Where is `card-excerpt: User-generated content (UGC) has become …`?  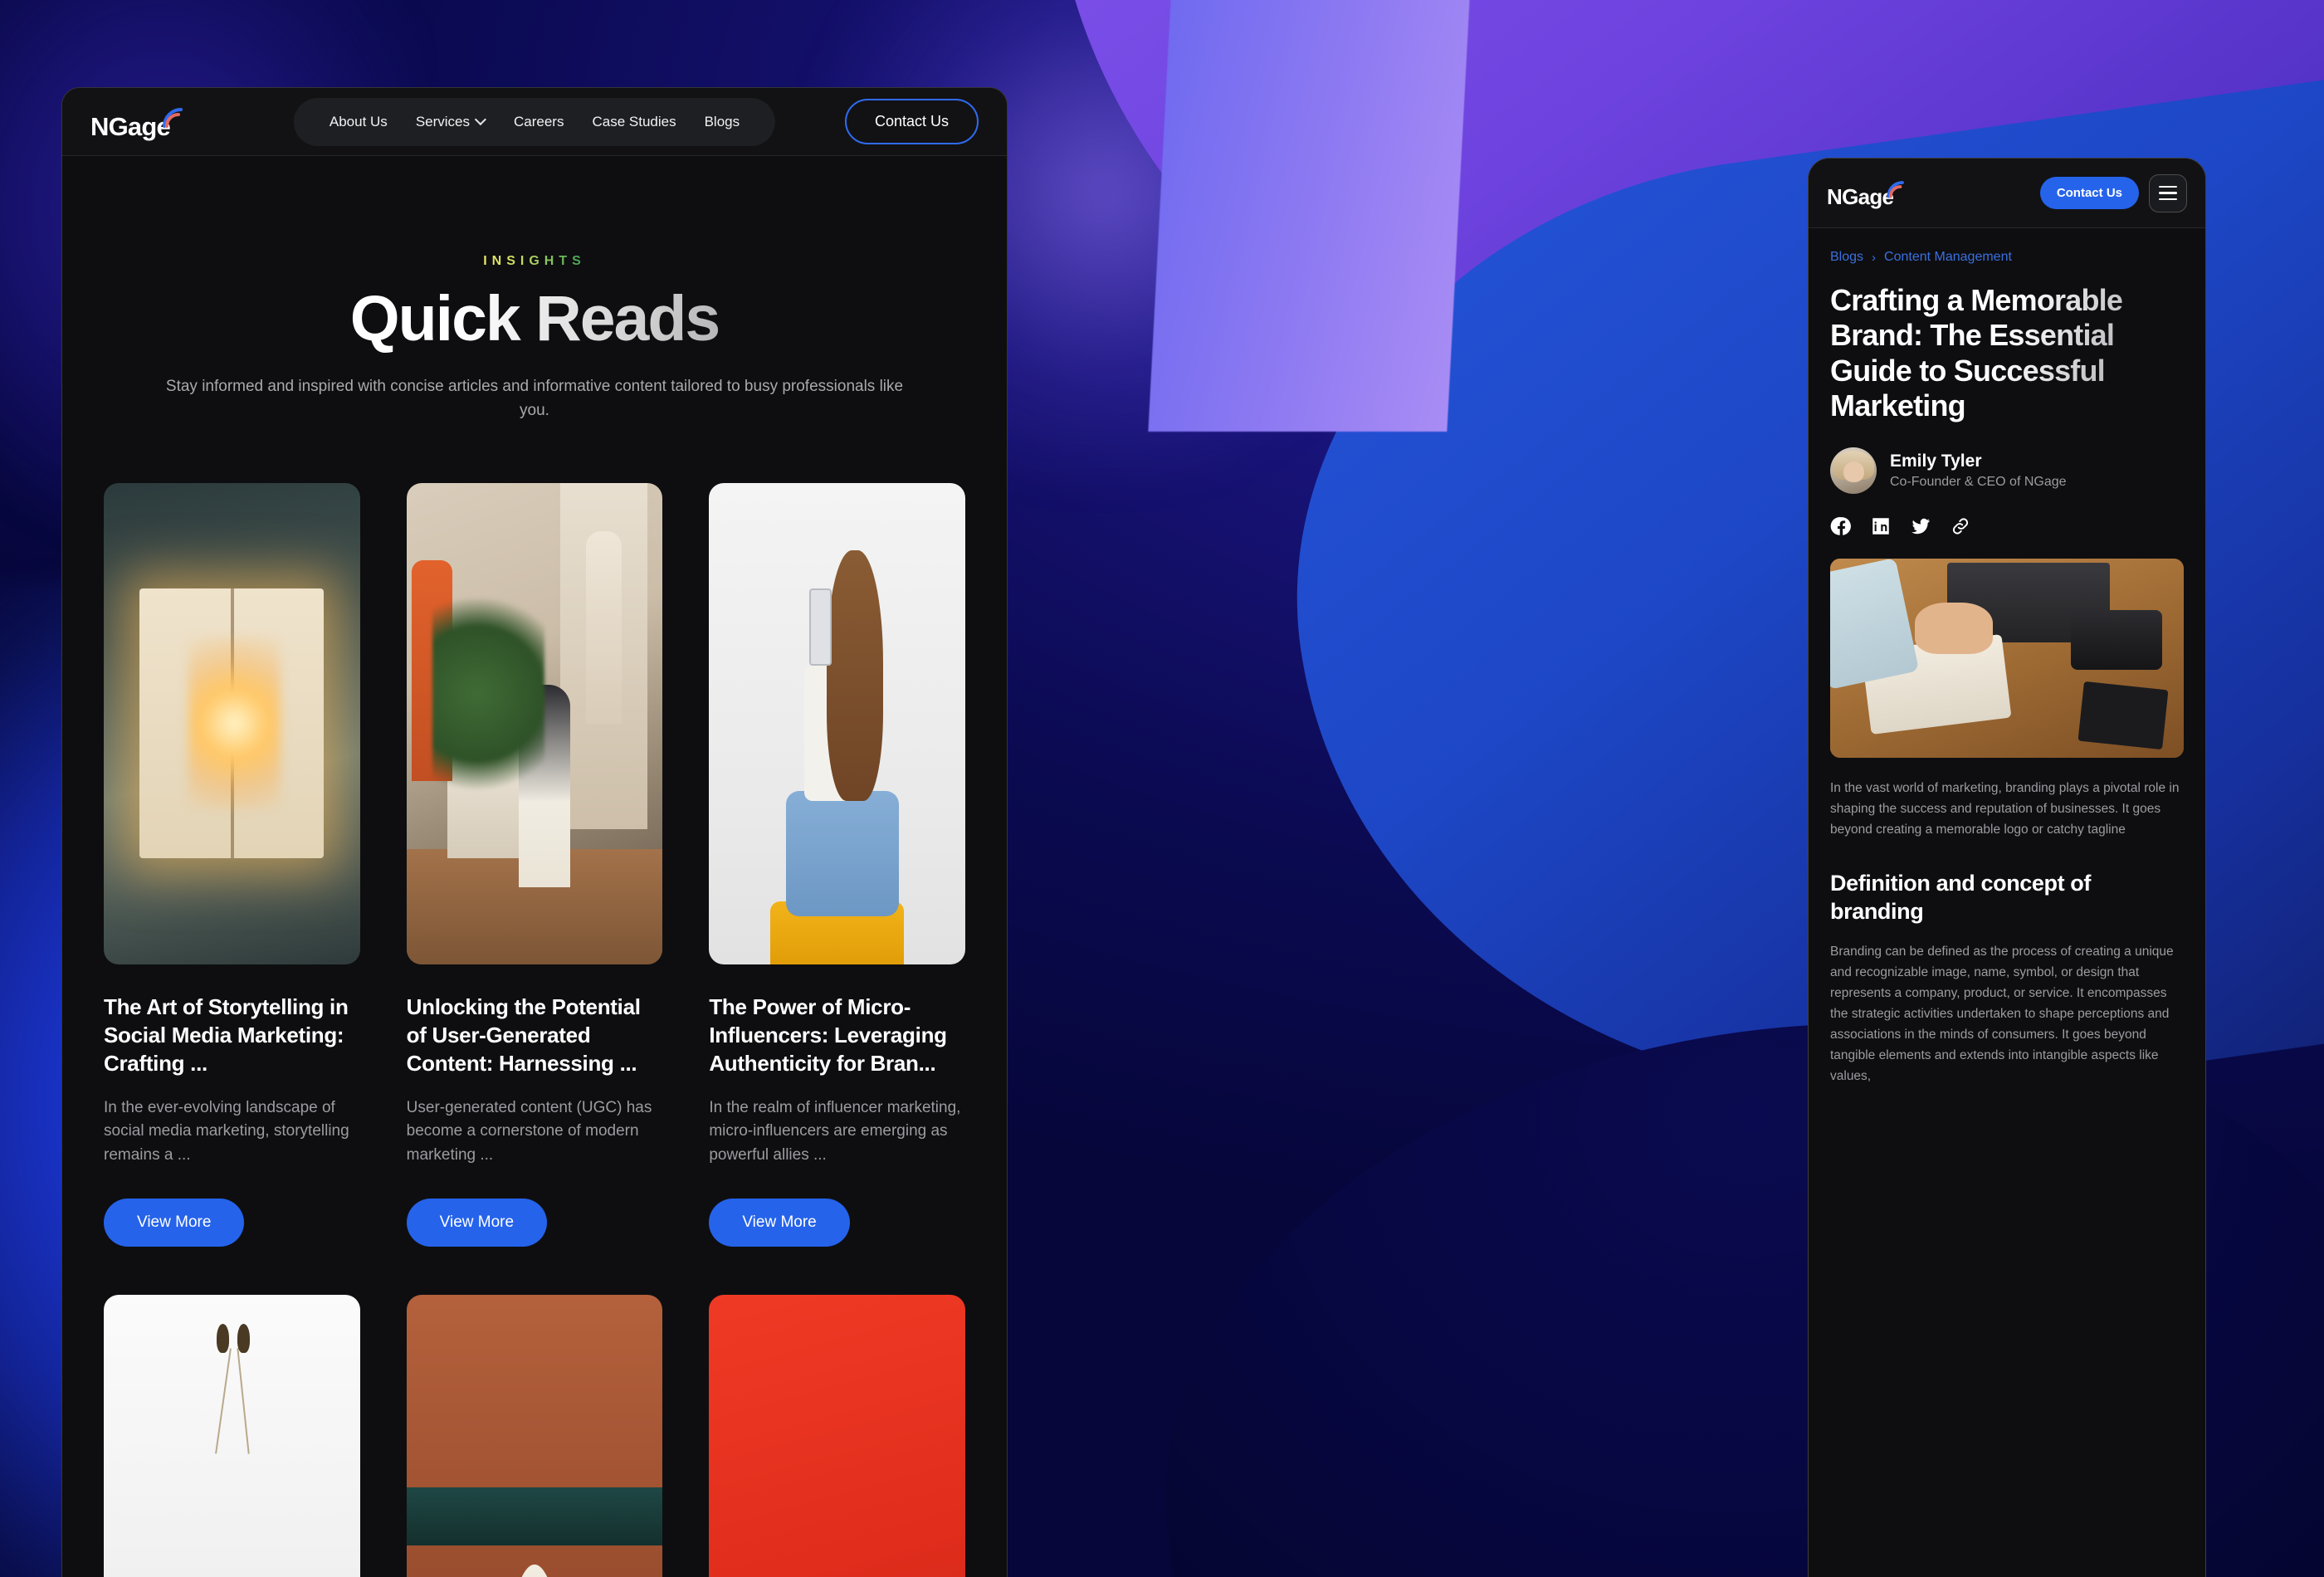 card-excerpt: User-generated content (UGC) has become … is located at coordinates (529, 1131).